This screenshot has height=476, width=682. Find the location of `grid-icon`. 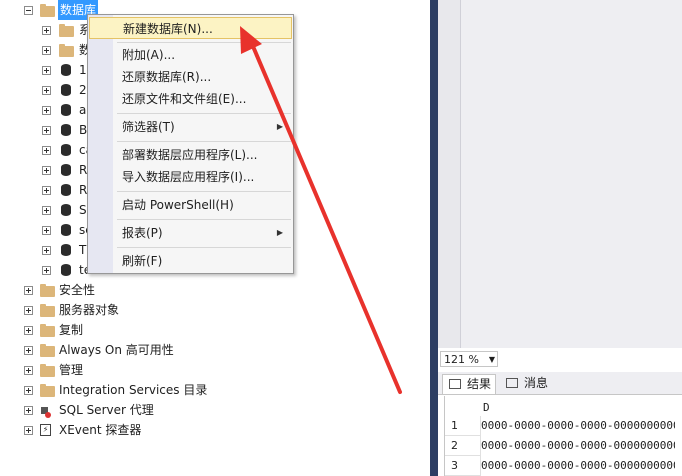

grid-icon is located at coordinates (455, 384).